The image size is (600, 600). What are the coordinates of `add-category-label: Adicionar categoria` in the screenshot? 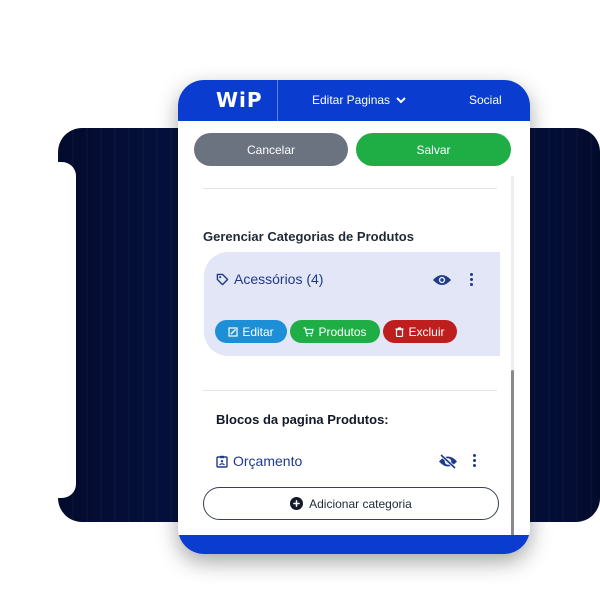 It's located at (360, 503).